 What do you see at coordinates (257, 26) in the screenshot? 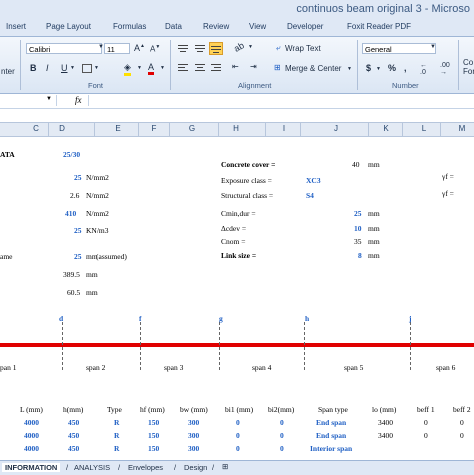
I see `tab-view: View` at bounding box center [257, 26].